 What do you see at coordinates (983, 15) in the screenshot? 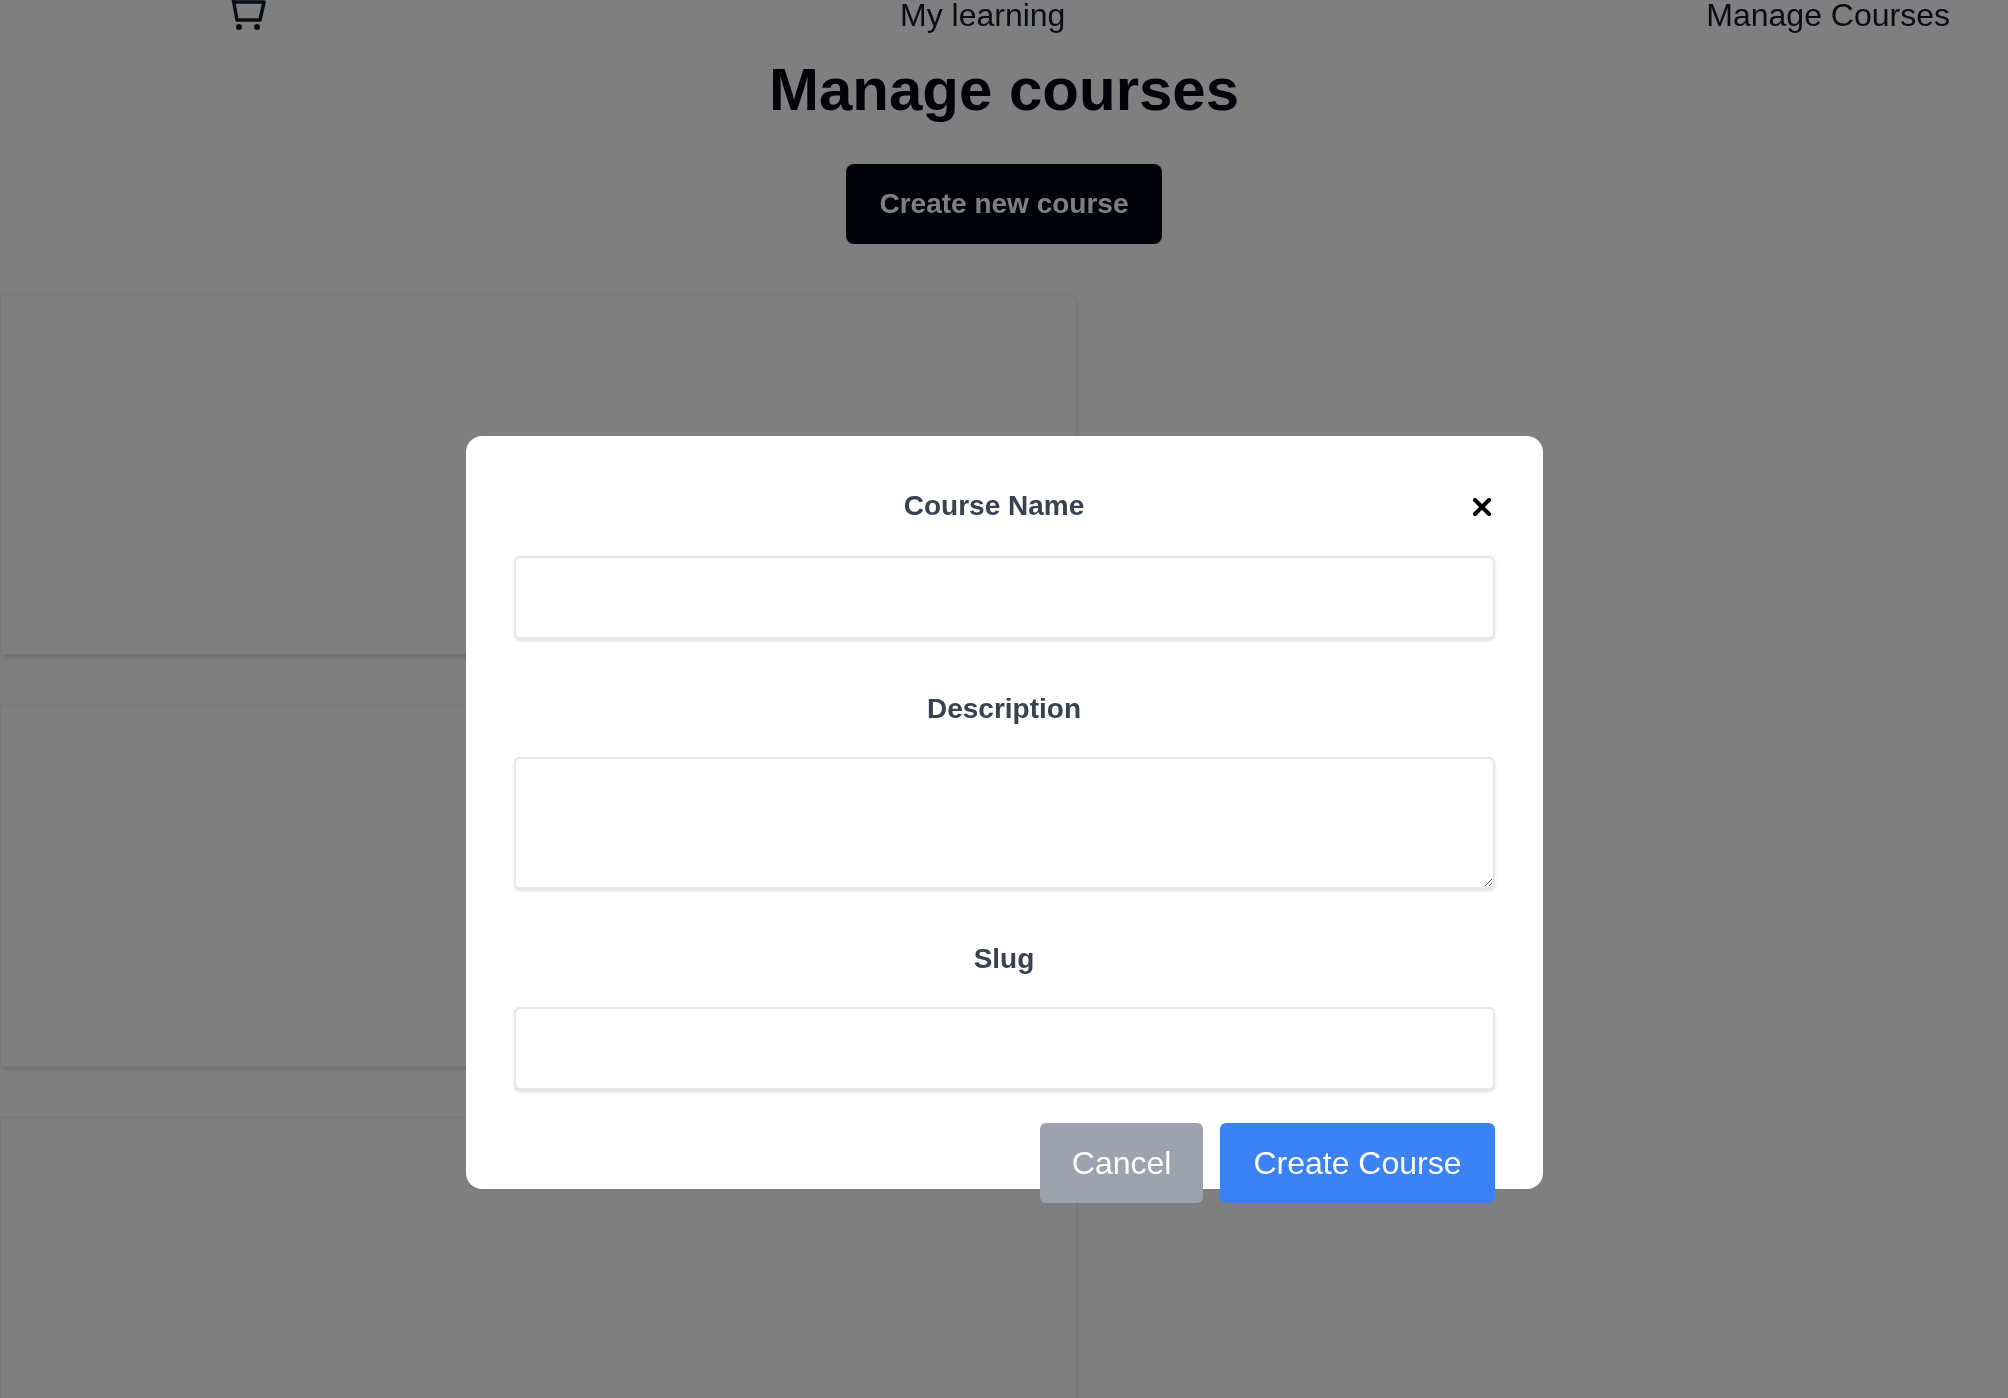
I see `nav-link: My learning` at bounding box center [983, 15].